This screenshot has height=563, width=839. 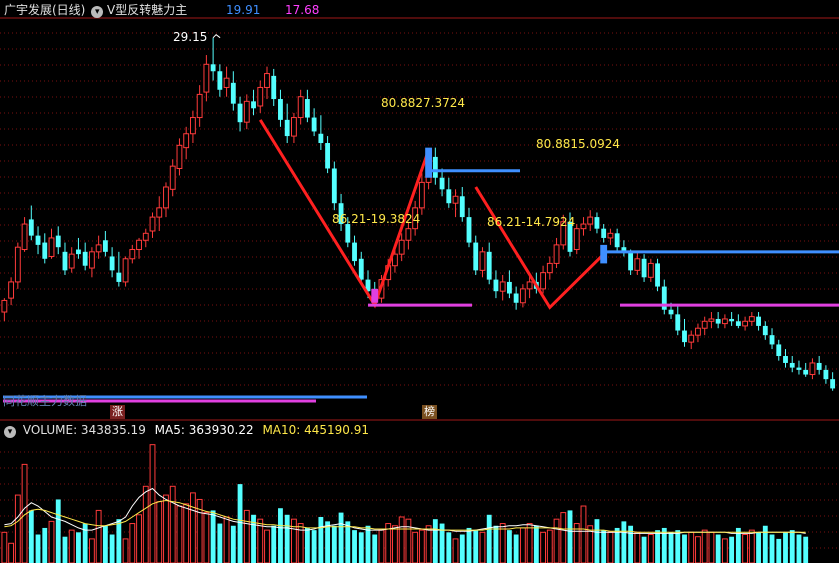 I want to click on stock-title: 广宇发展(日线), so click(x=44, y=10).